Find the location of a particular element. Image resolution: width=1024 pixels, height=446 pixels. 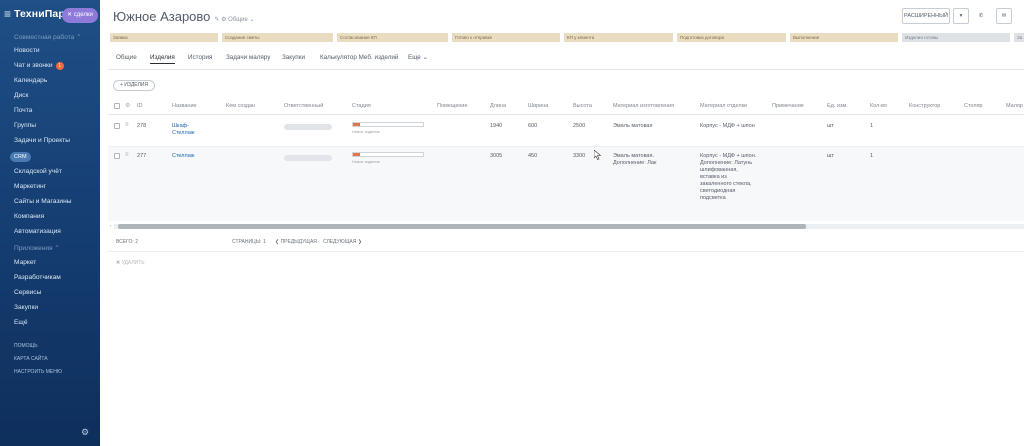

sidebar-item-more: Ещё is located at coordinates (21, 322).